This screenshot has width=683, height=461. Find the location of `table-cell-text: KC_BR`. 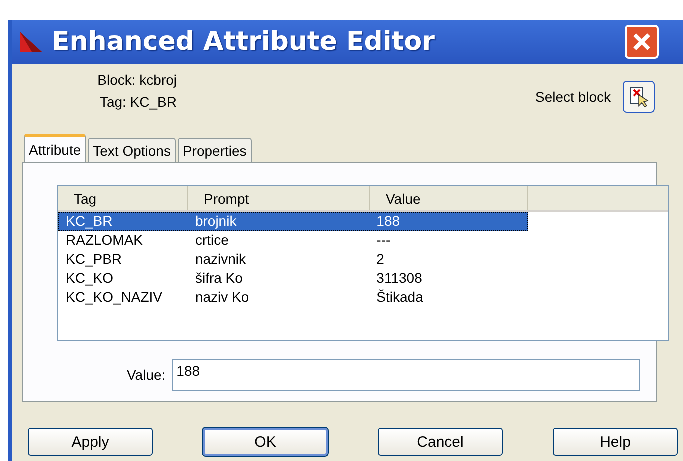

table-cell-text: KC_BR is located at coordinates (89, 221).